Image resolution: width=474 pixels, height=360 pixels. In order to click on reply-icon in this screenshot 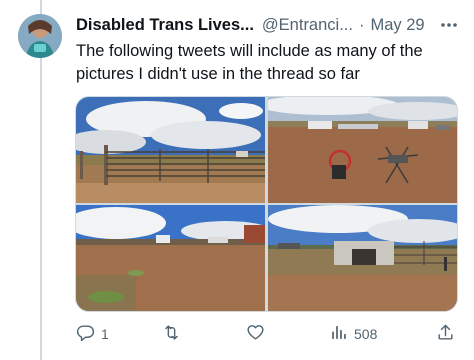, I will do `click(85, 334)`.